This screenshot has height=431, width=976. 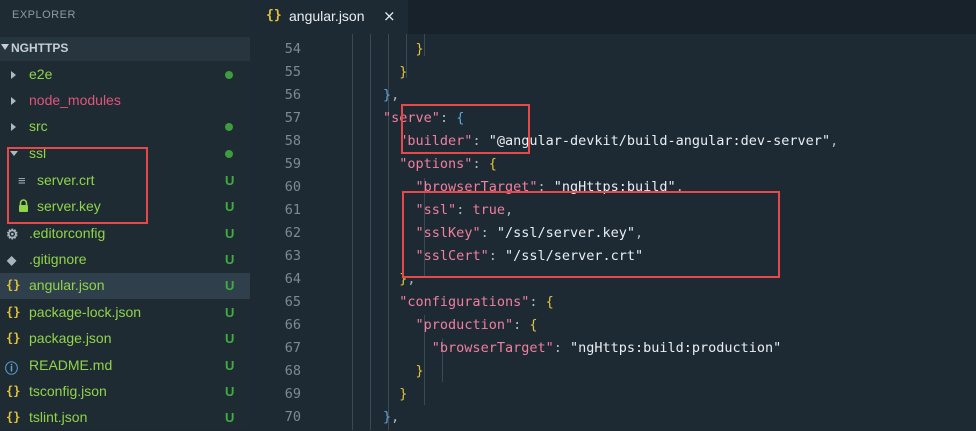 What do you see at coordinates (488, 210) in the screenshot?
I see `json-boolean: true` at bounding box center [488, 210].